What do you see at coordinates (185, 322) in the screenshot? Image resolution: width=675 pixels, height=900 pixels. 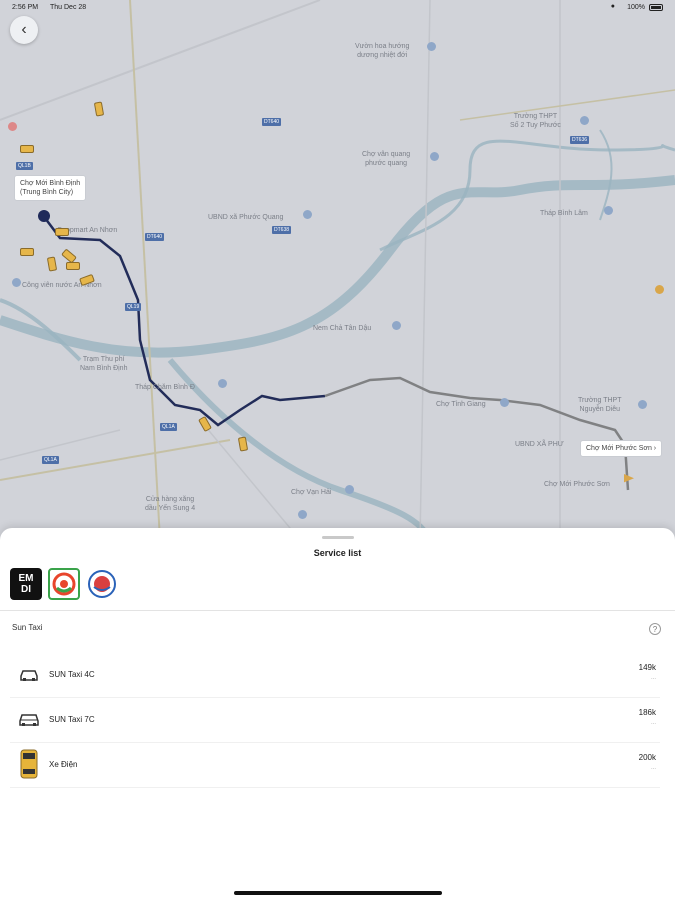 I see `route-active-line` at bounding box center [185, 322].